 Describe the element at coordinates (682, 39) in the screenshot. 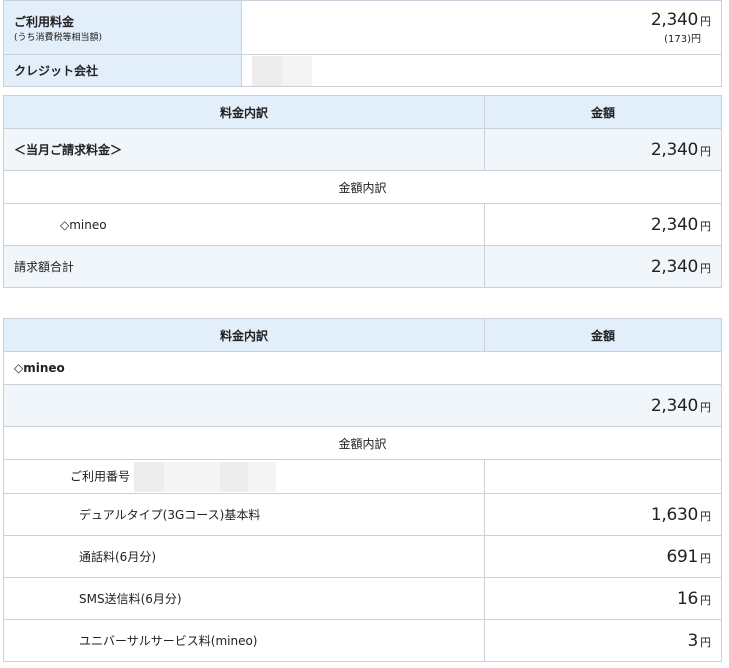

I see `tax-value: (173)円` at that location.